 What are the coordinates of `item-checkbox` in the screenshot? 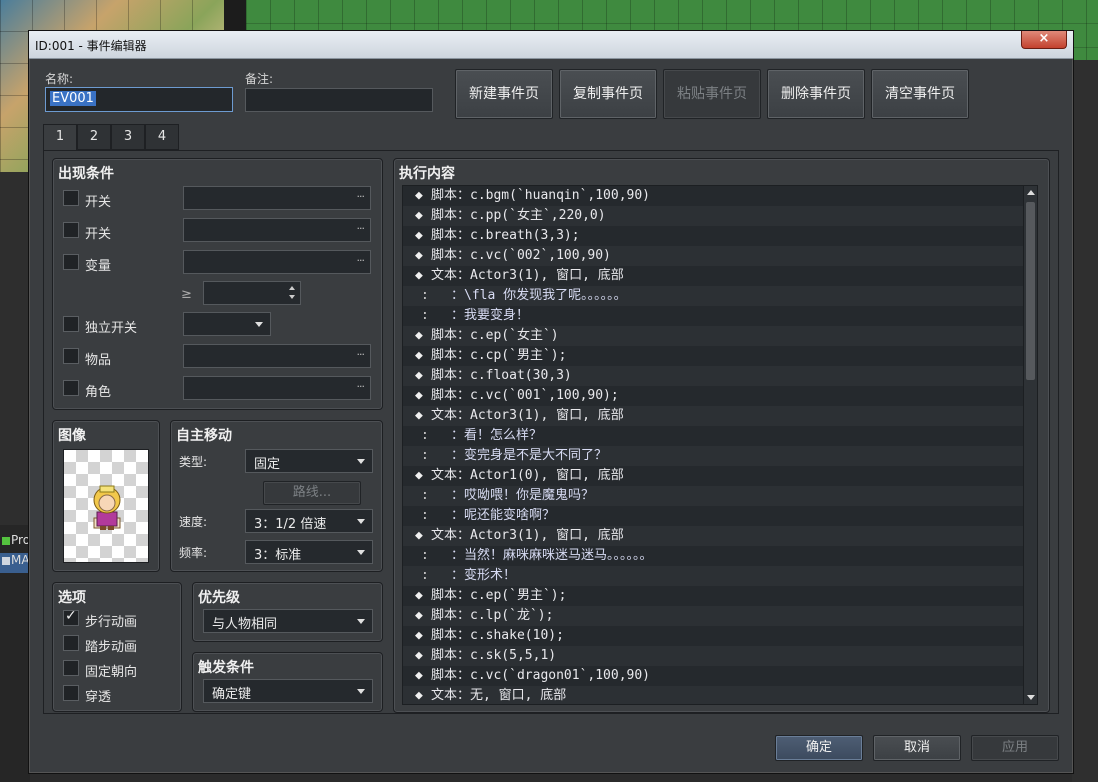 It's located at (71, 356).